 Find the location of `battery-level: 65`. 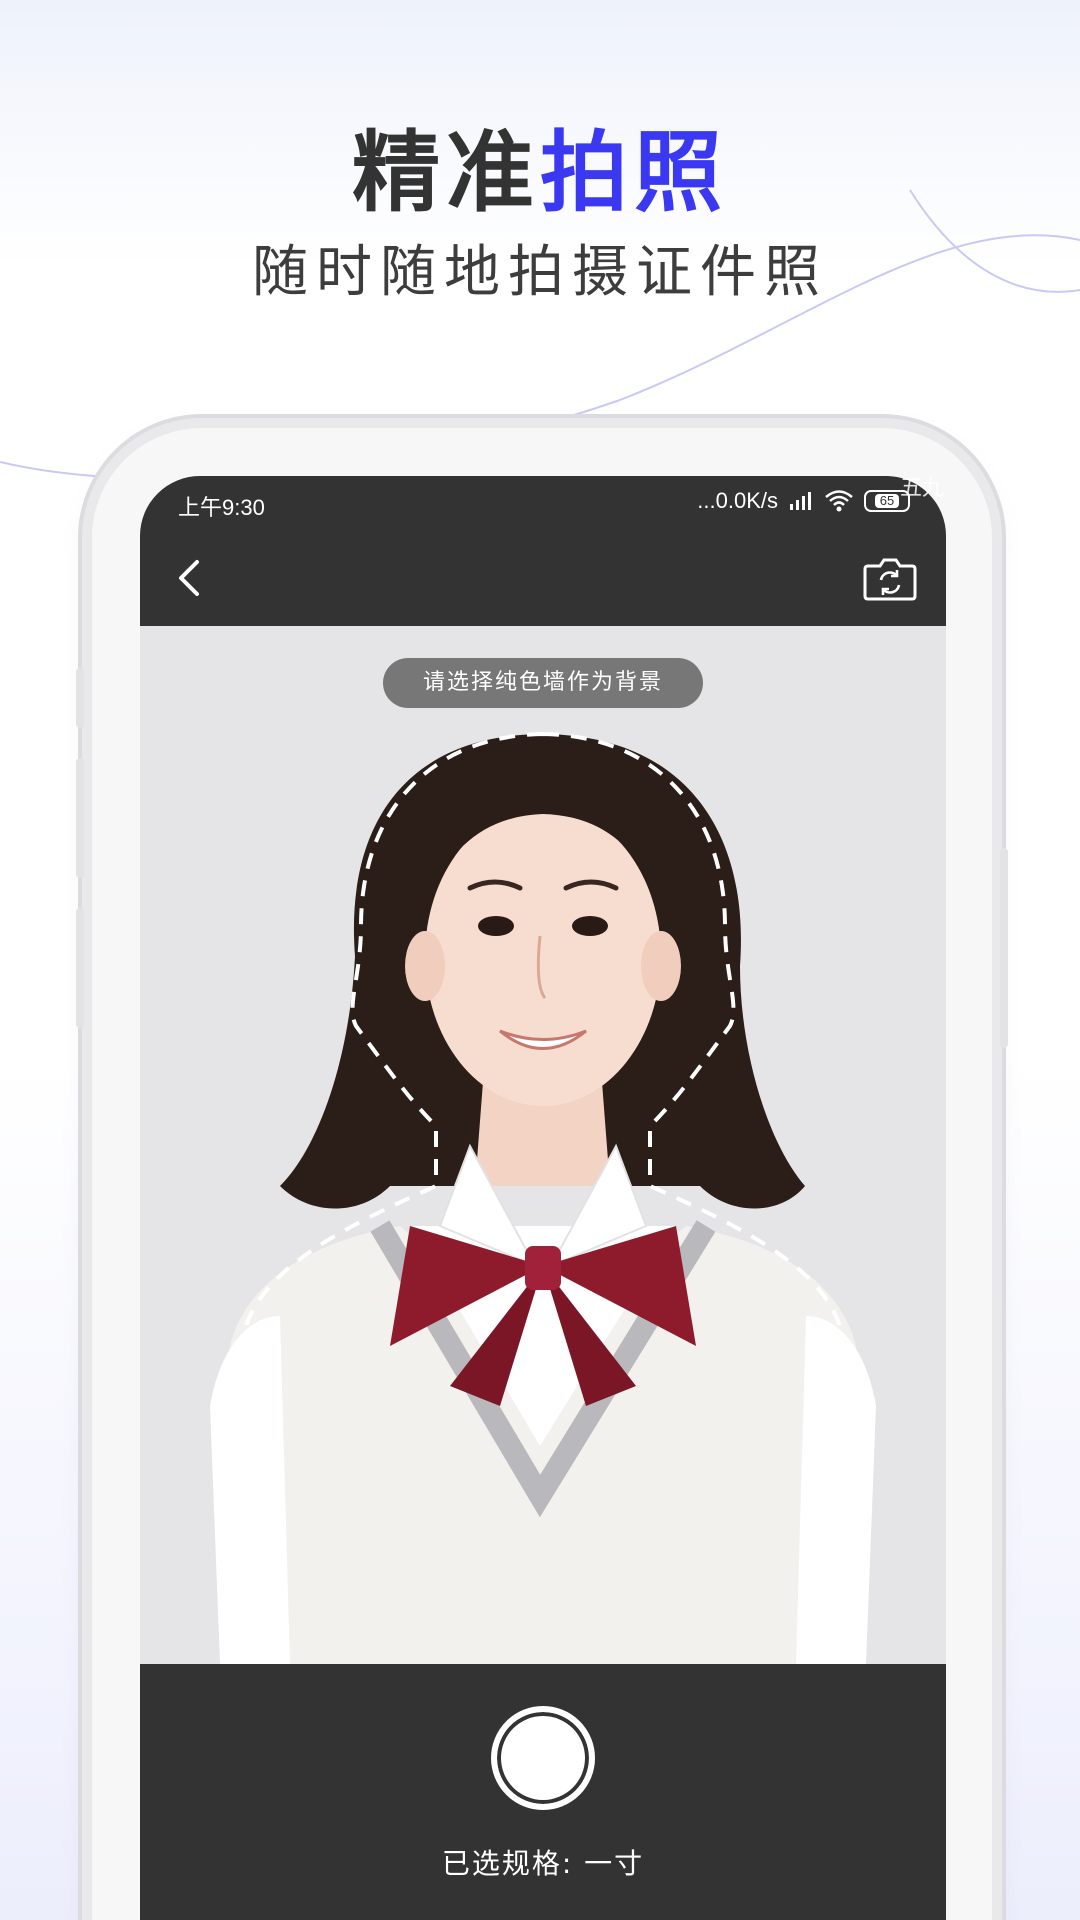

battery-level: 65 is located at coordinates (887, 501).